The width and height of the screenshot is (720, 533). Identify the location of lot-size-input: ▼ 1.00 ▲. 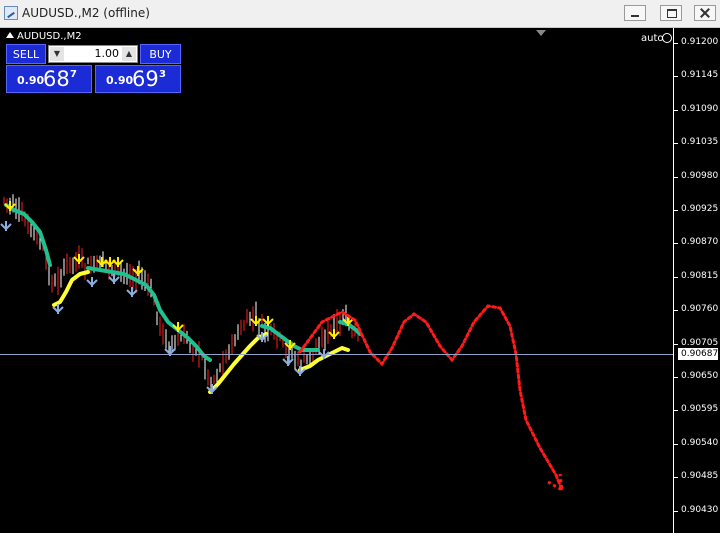
(93, 54).